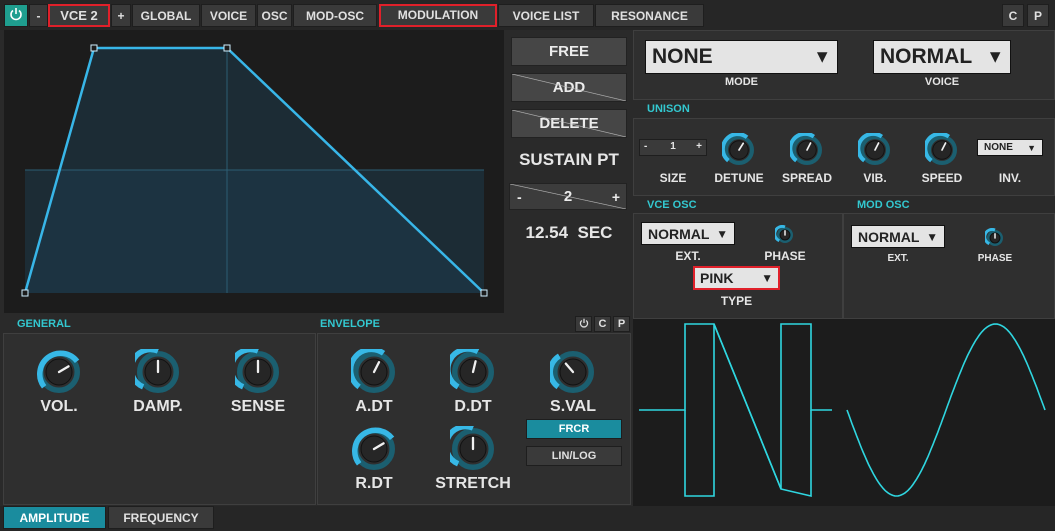  Describe the element at coordinates (942, 150) in the screenshot. I see `speed-knob` at that location.